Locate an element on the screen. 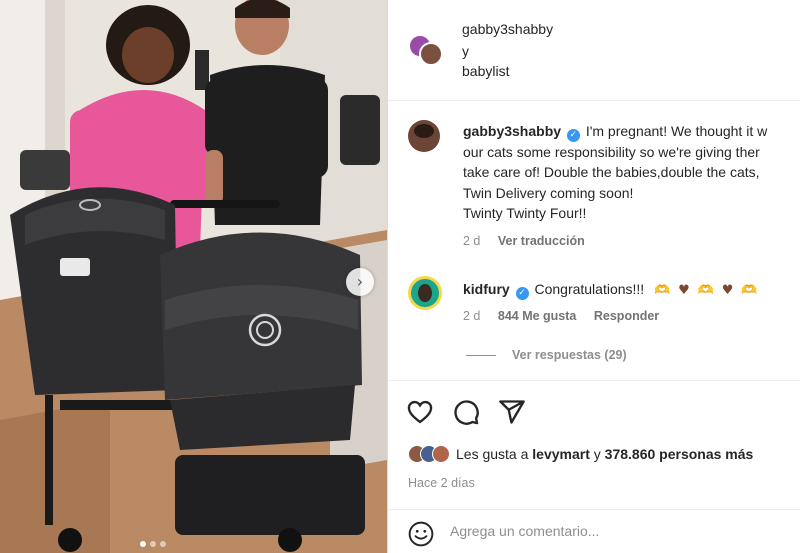  reply-button: Responder is located at coordinates (626, 316).